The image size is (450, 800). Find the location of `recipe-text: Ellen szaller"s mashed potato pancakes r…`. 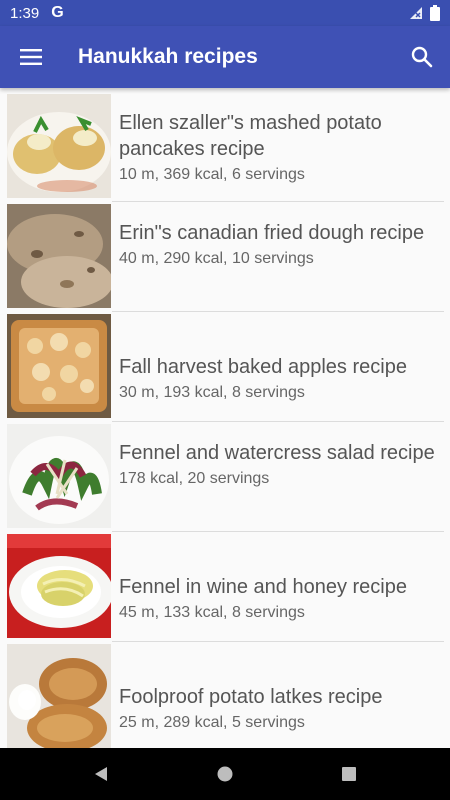

recipe-text: Ellen szaller"s mashed potato pancakes r… is located at coordinates (280, 148).